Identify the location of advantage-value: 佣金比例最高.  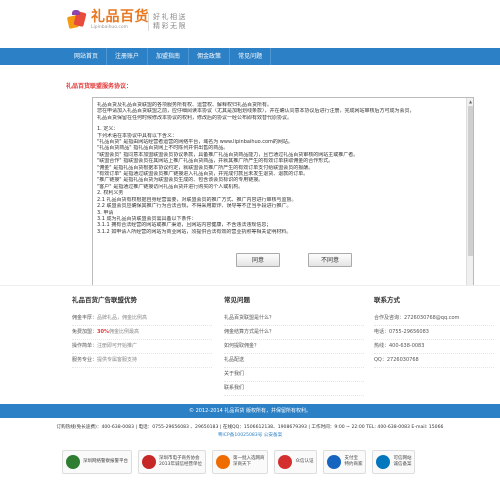
(123, 332).